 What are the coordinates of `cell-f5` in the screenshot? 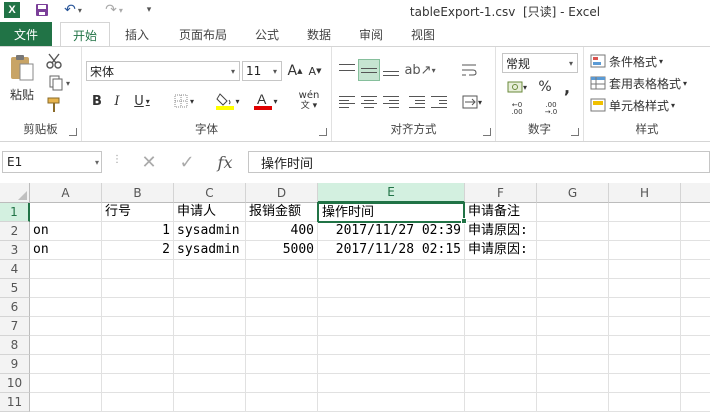 It's located at (501, 288).